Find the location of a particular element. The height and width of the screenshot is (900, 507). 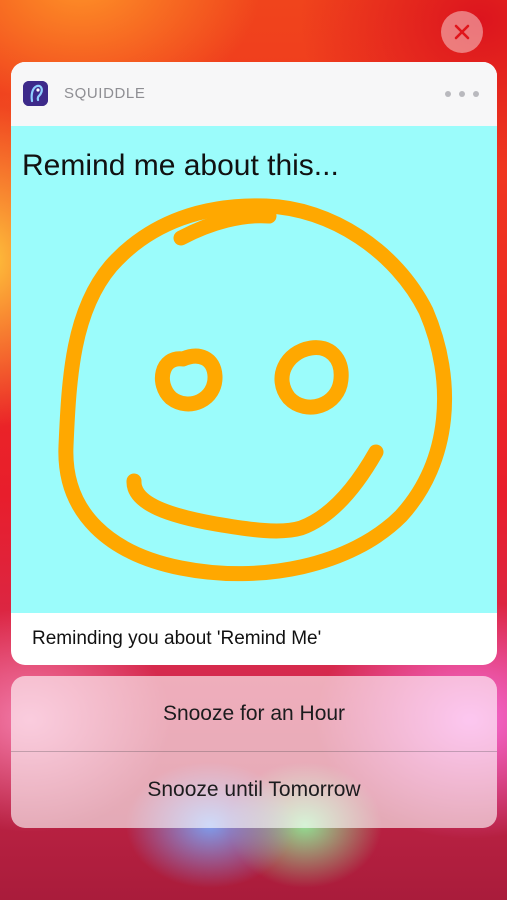

app-name: SQUIDDLE is located at coordinates (105, 93).